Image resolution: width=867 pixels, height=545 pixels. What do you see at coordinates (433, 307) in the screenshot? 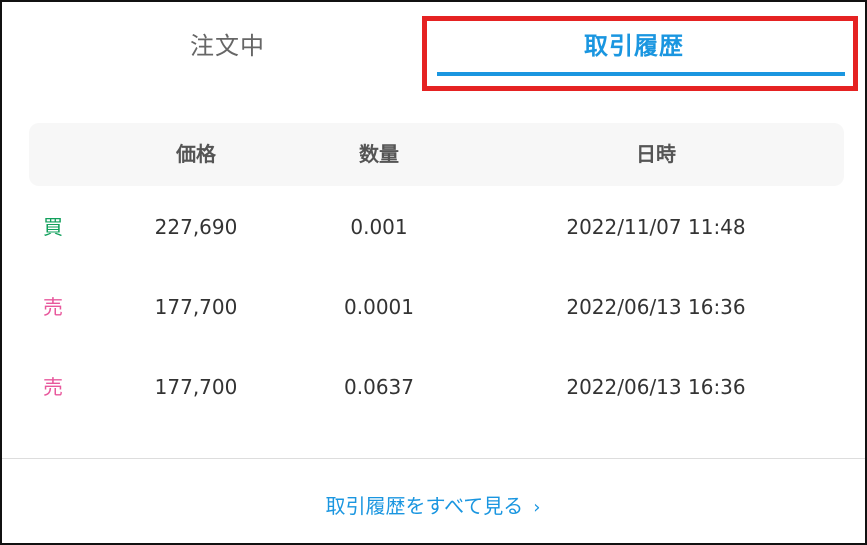
I see `table-row: 売 177,700 0.0001 2022/06/13 16:36` at bounding box center [433, 307].